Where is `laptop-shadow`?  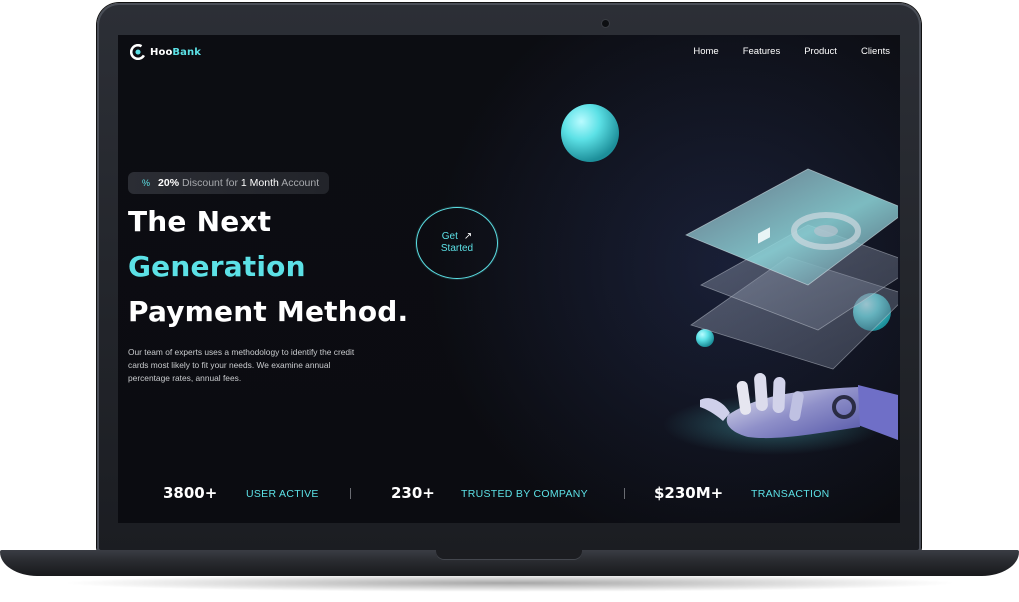
laptop-shadow is located at coordinates (510, 583).